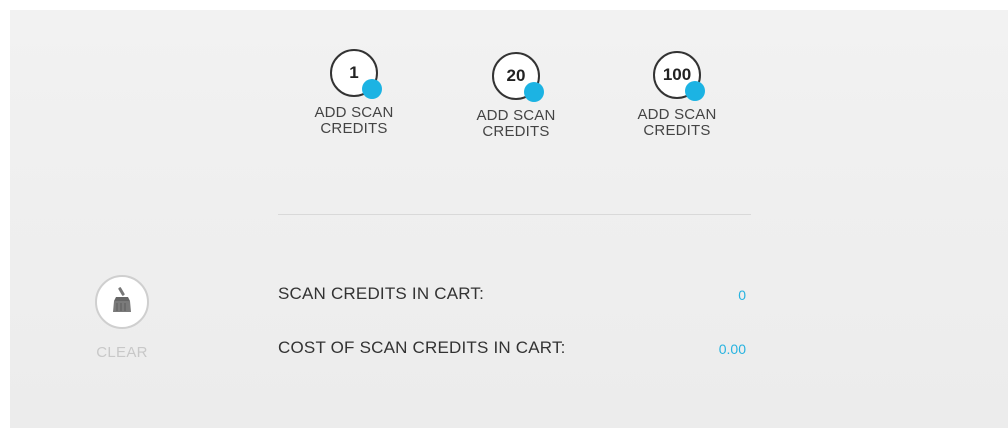 The image size is (1008, 428). I want to click on scan-credits-in-cart-label: SCAN CREDITS IN CART:, so click(381, 293).